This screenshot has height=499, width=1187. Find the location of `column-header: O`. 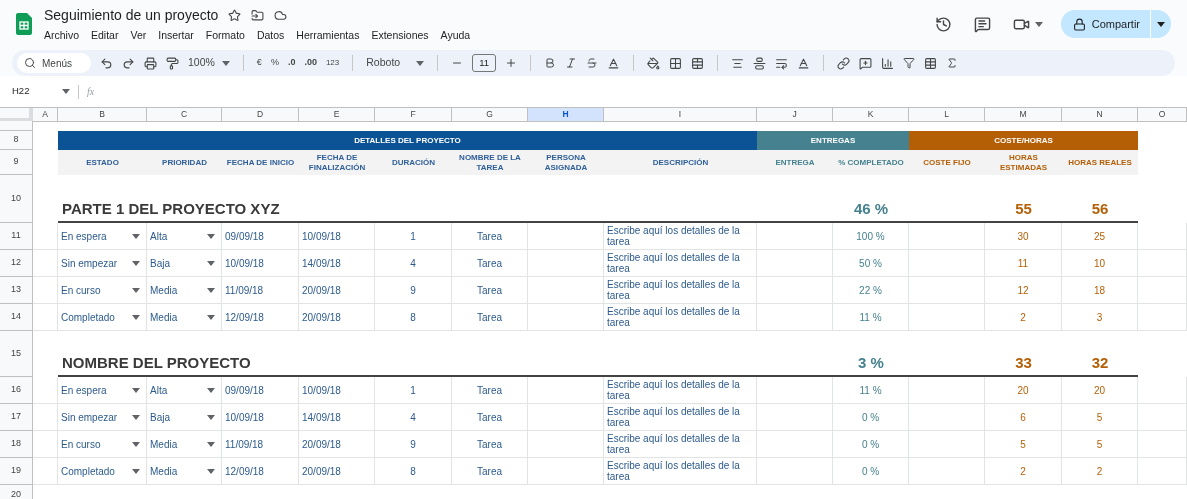

column-header: O is located at coordinates (1162, 115).